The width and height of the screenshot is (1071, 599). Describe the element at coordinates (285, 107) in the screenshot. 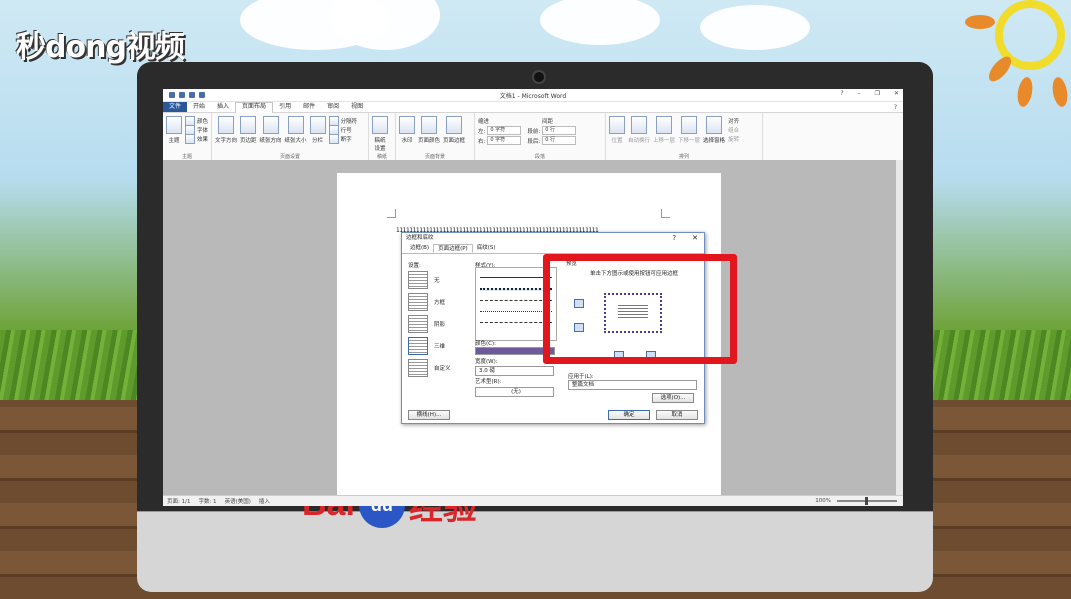

I see `tab-references: 引用` at that location.